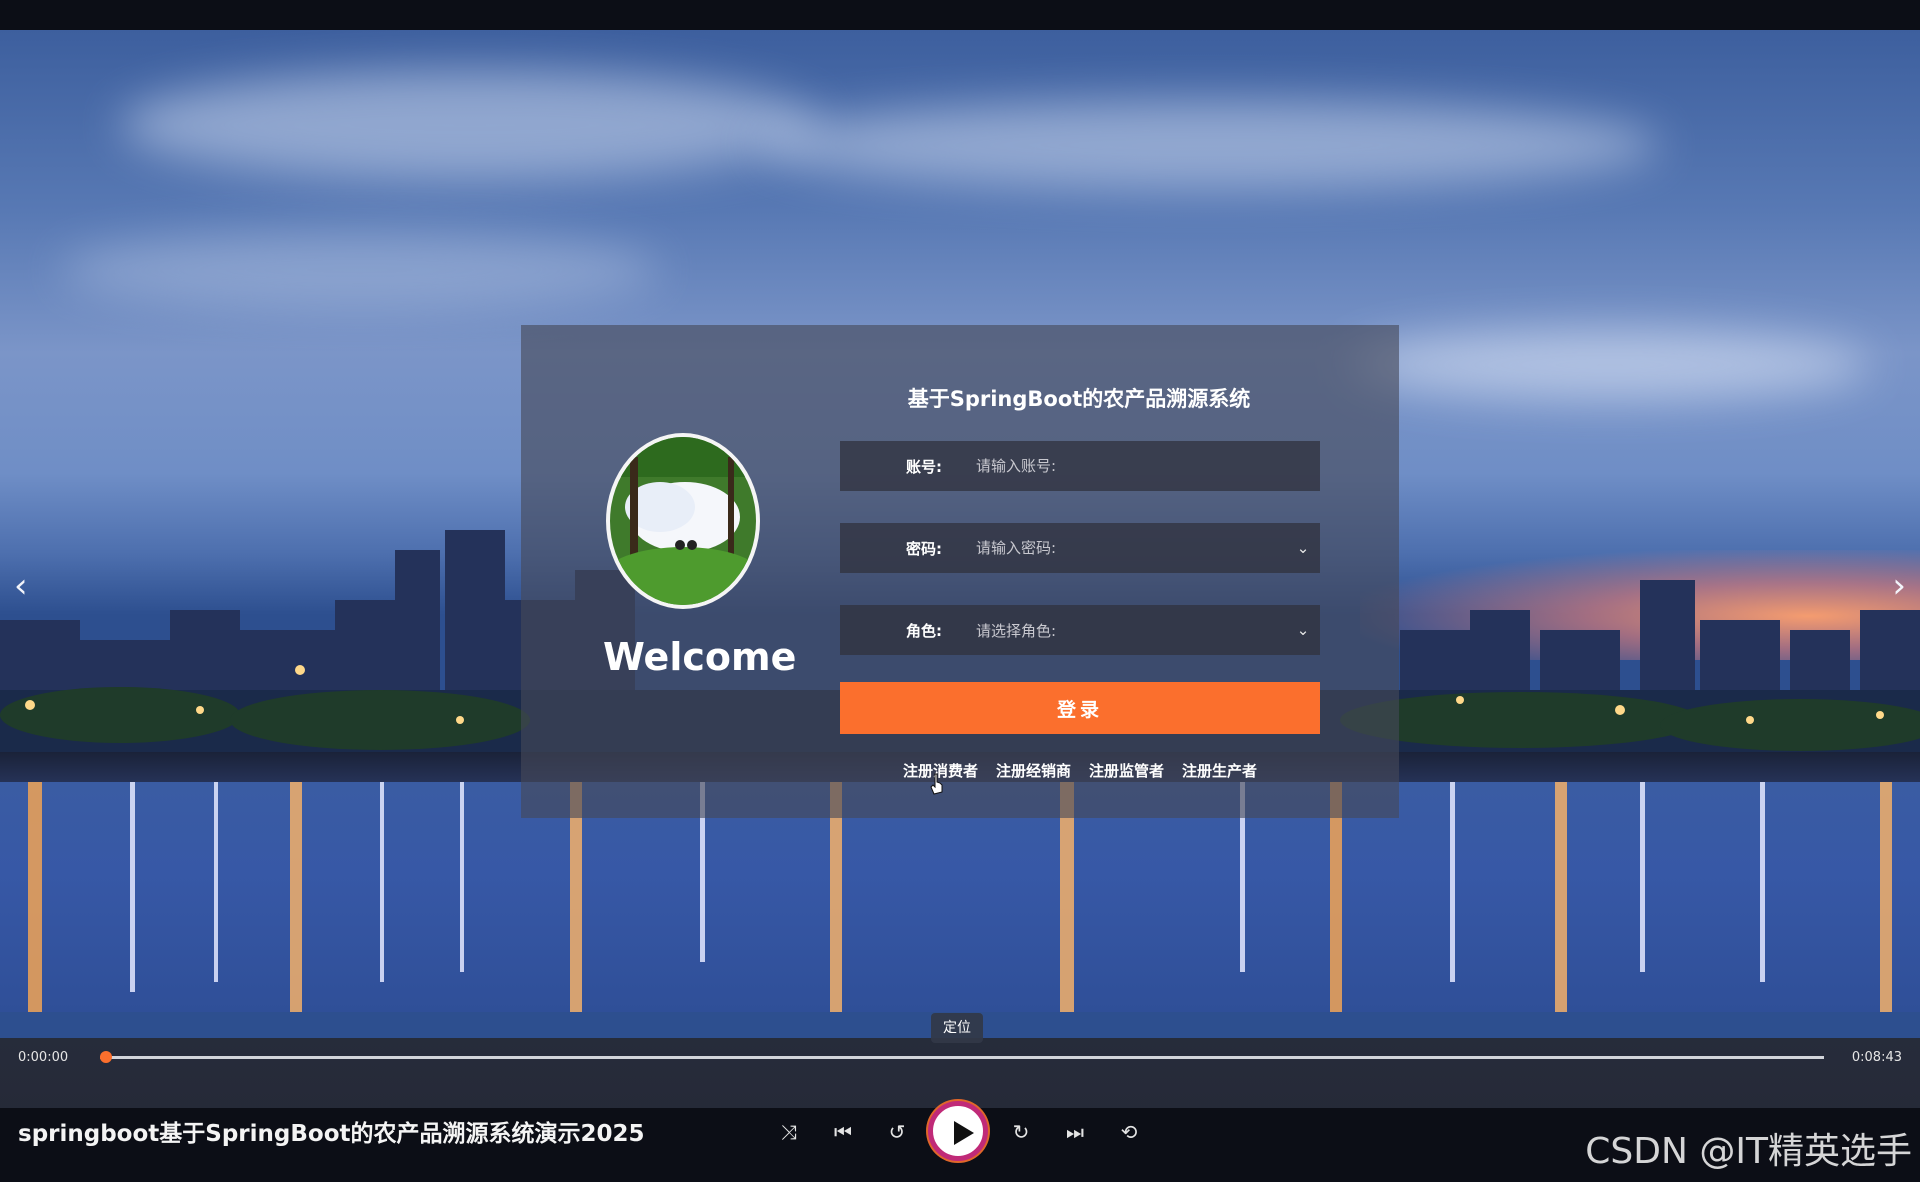 This screenshot has height=1182, width=1920. I want to click on hand-cursor-icon, so click(936, 784).